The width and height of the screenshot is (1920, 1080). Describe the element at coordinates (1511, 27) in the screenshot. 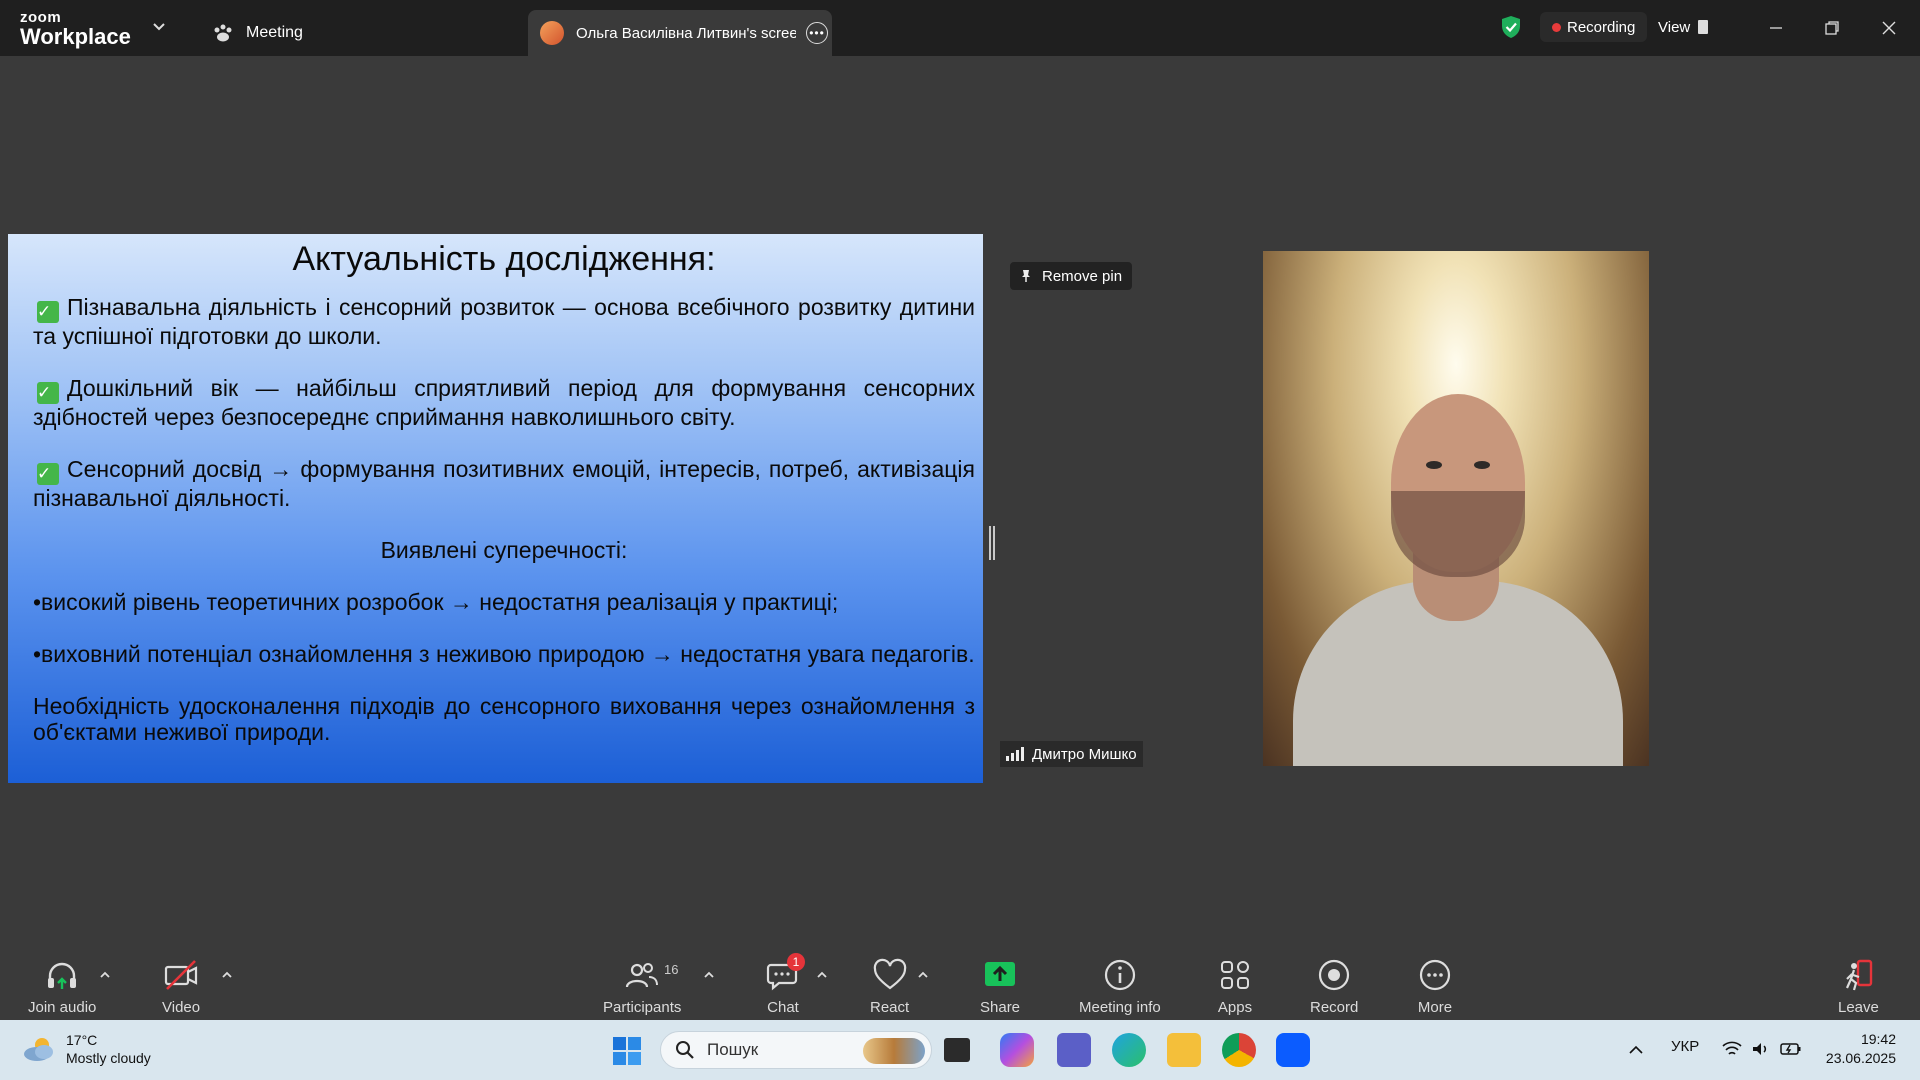

I see `shield-check-icon` at that location.